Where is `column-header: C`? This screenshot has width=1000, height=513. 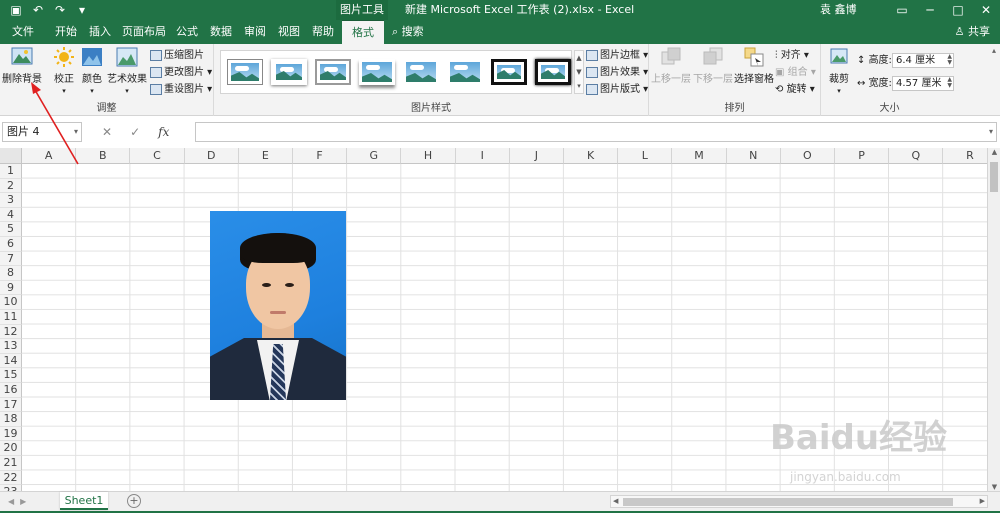
column-header: C is located at coordinates (157, 156).